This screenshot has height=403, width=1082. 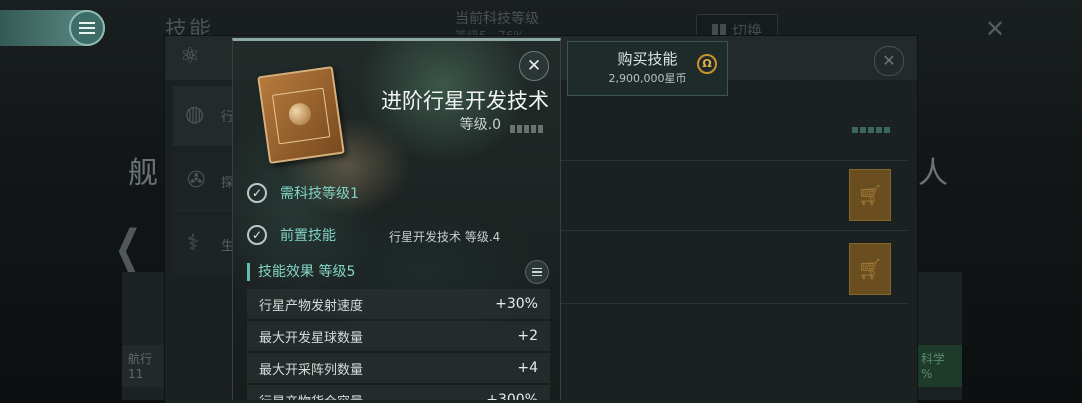 I want to click on side-item-explore: ✇ 探, so click(x=203, y=182).